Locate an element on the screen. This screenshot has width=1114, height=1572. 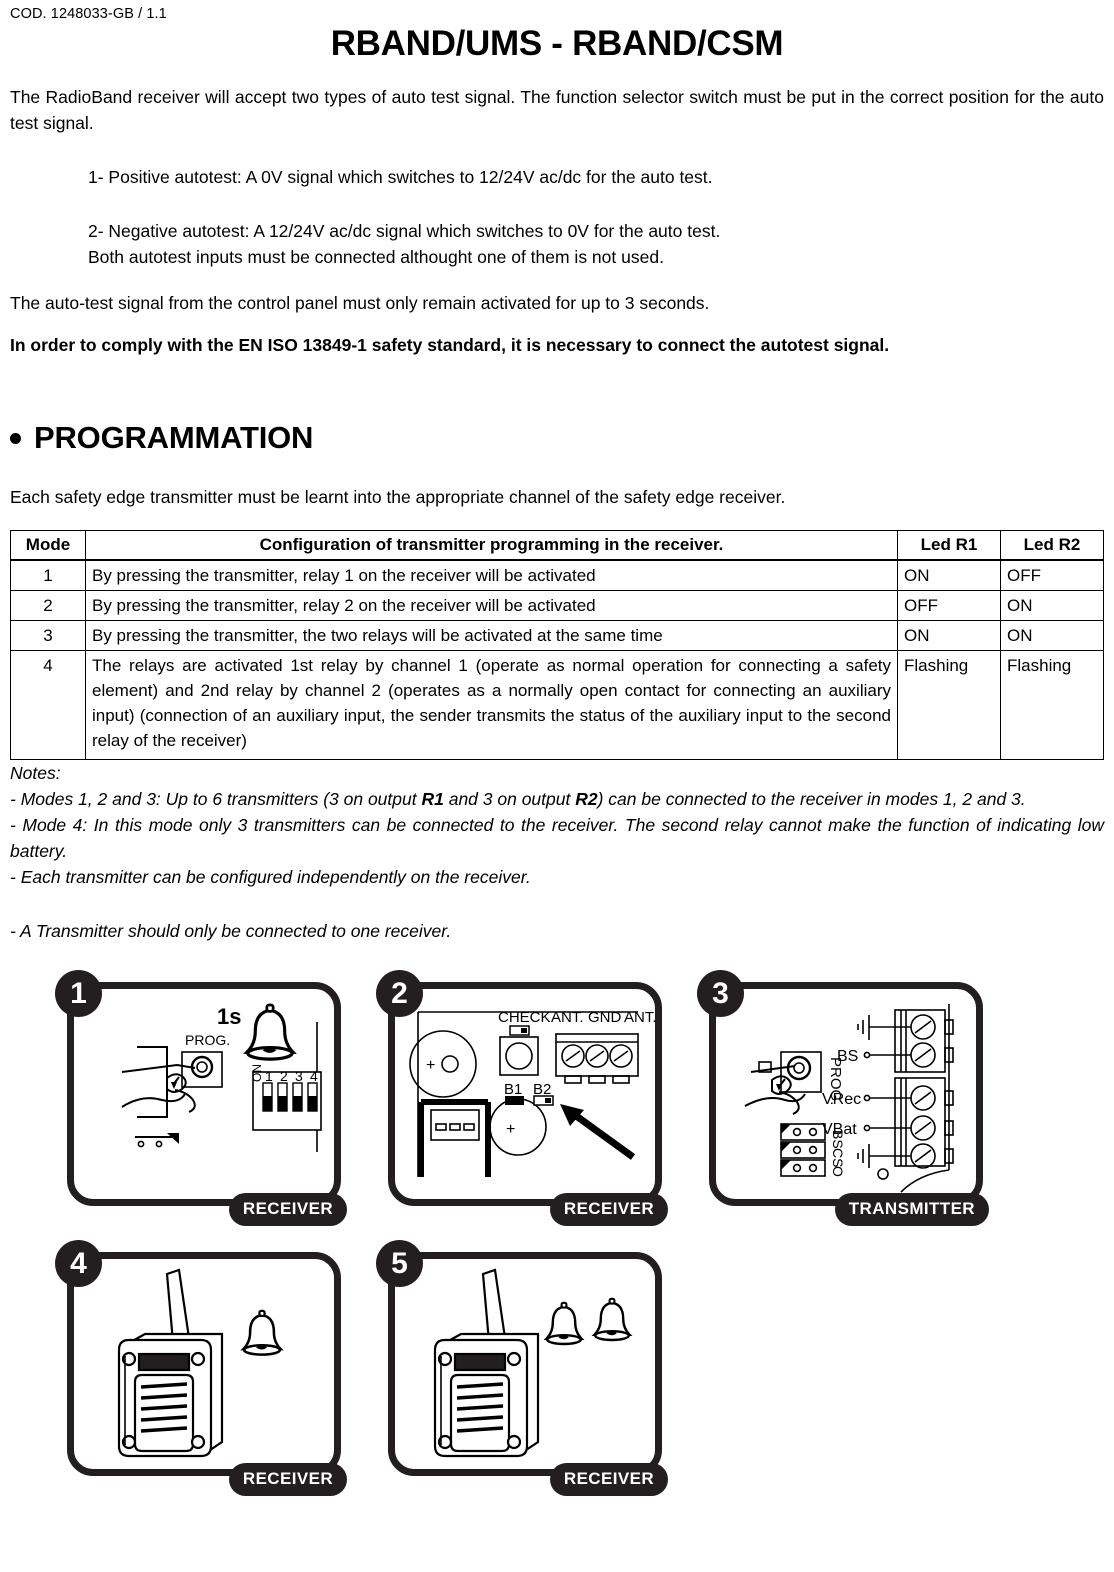
duration-label: 1s is located at coordinates (229, 1016).